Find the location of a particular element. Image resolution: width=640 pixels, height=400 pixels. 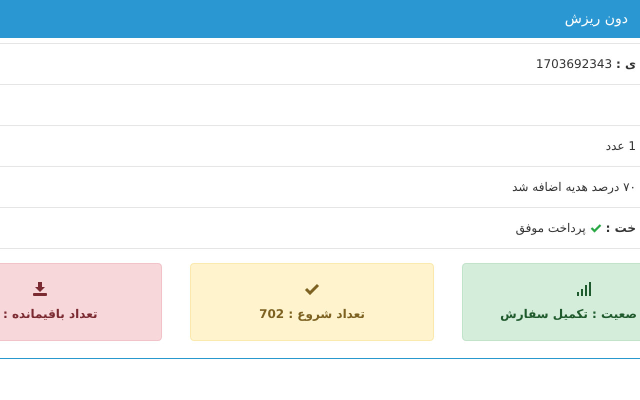

download-icon is located at coordinates (40, 289).